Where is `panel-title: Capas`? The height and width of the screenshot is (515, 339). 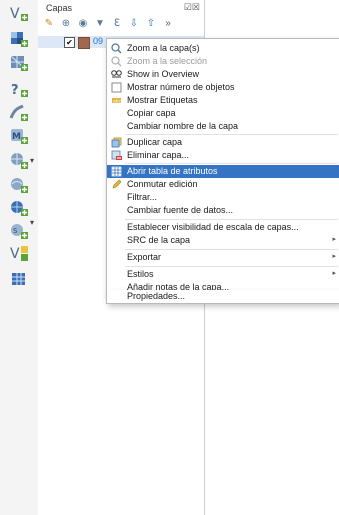 panel-title: Capas is located at coordinates (59, 8).